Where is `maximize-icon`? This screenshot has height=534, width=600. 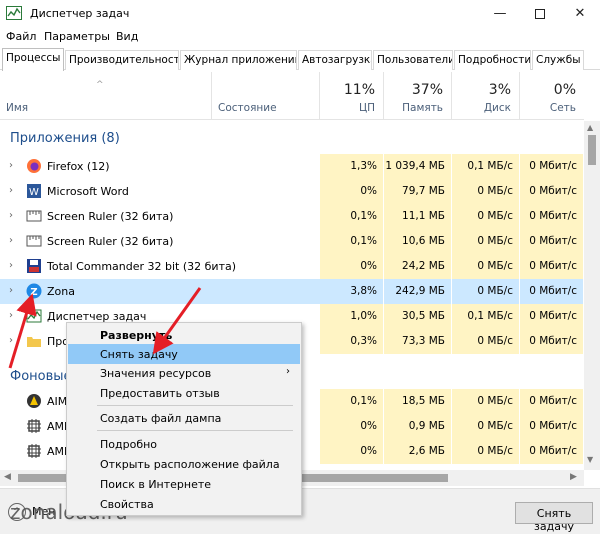 maximize-icon is located at coordinates (540, 13).